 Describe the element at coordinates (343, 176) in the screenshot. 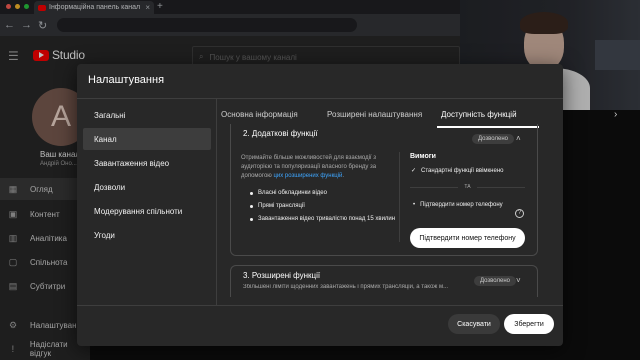

I see `section2-desc-end: .` at that location.